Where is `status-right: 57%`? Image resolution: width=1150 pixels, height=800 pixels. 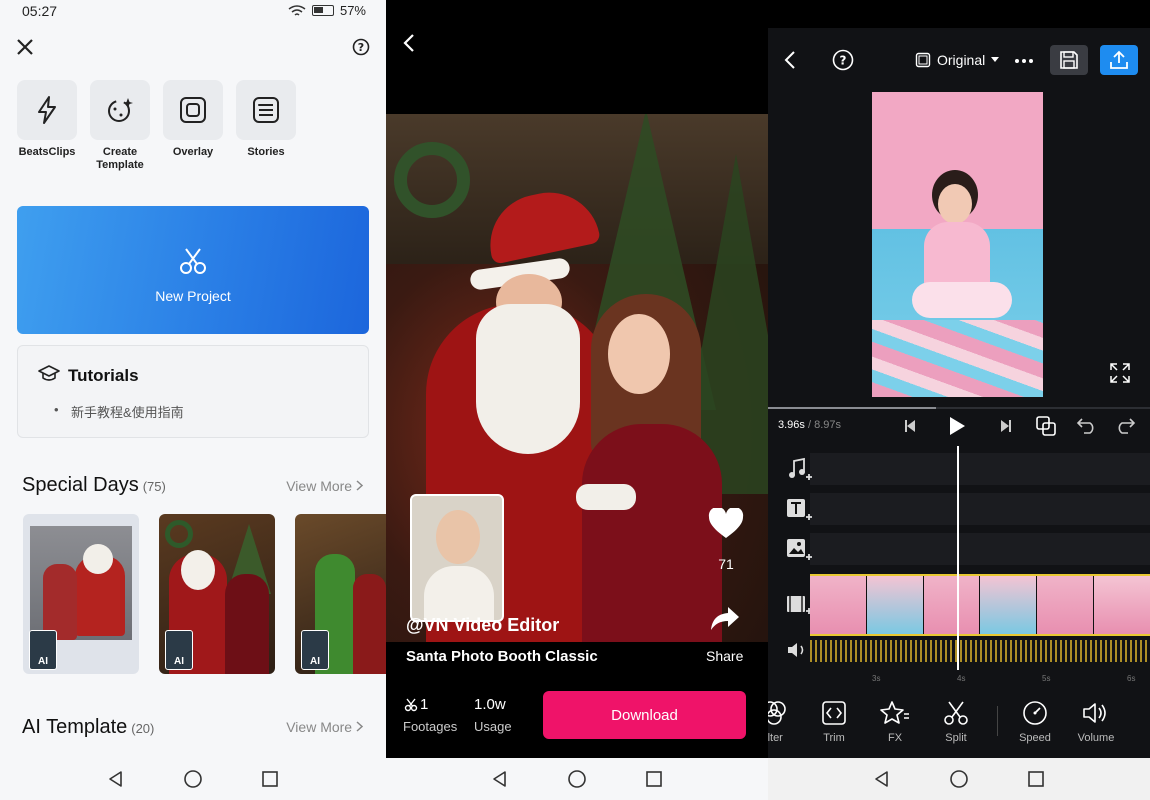 status-right: 57% is located at coordinates (327, 10).